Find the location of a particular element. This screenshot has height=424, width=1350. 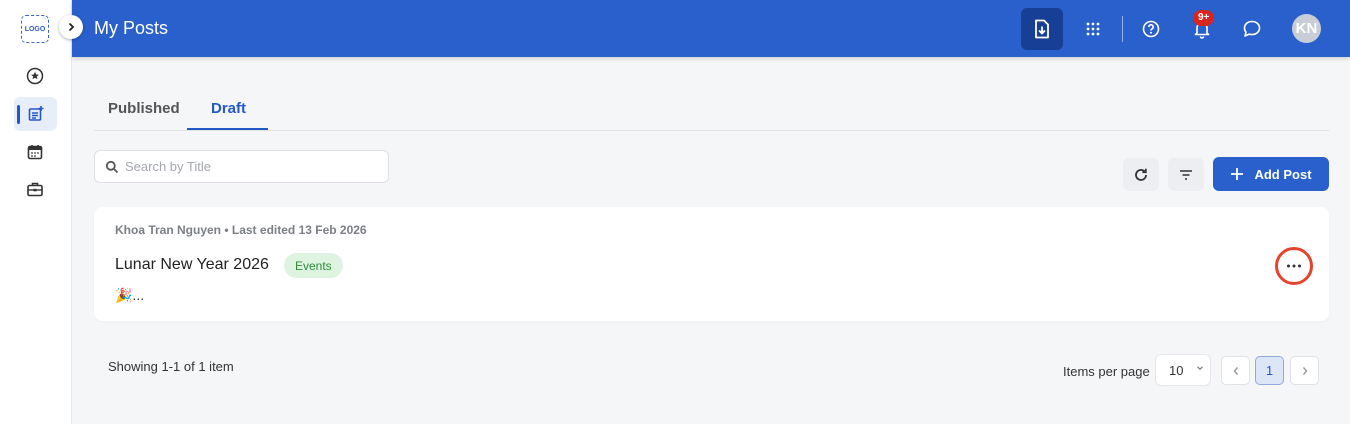

briefcase-icon is located at coordinates (35, 189).